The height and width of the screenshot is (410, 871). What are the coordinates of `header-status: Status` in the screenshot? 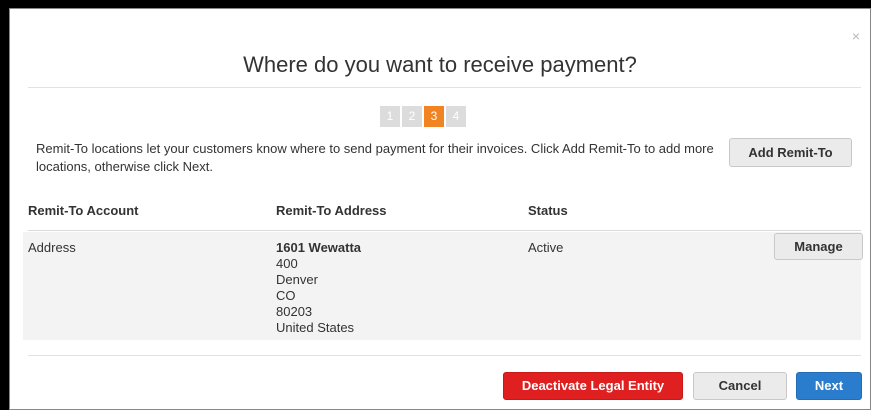 It's located at (548, 210).